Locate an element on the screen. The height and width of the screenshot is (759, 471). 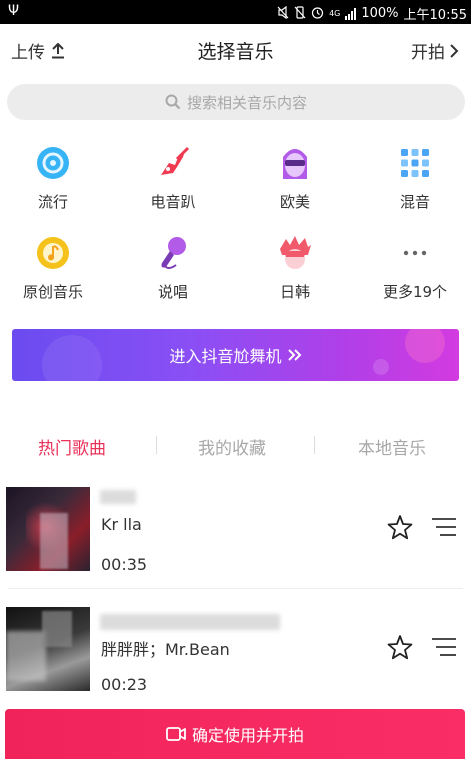
clock-time: 上午10:55 is located at coordinates (435, 15).